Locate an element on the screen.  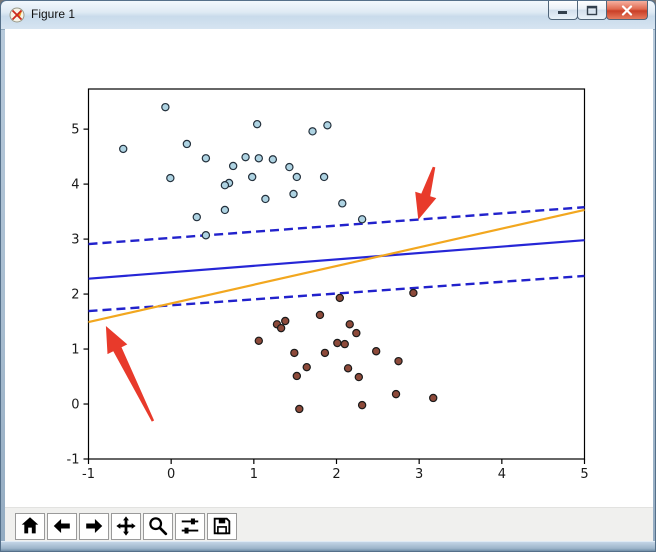
maximize-button is located at coordinates (592, 10).